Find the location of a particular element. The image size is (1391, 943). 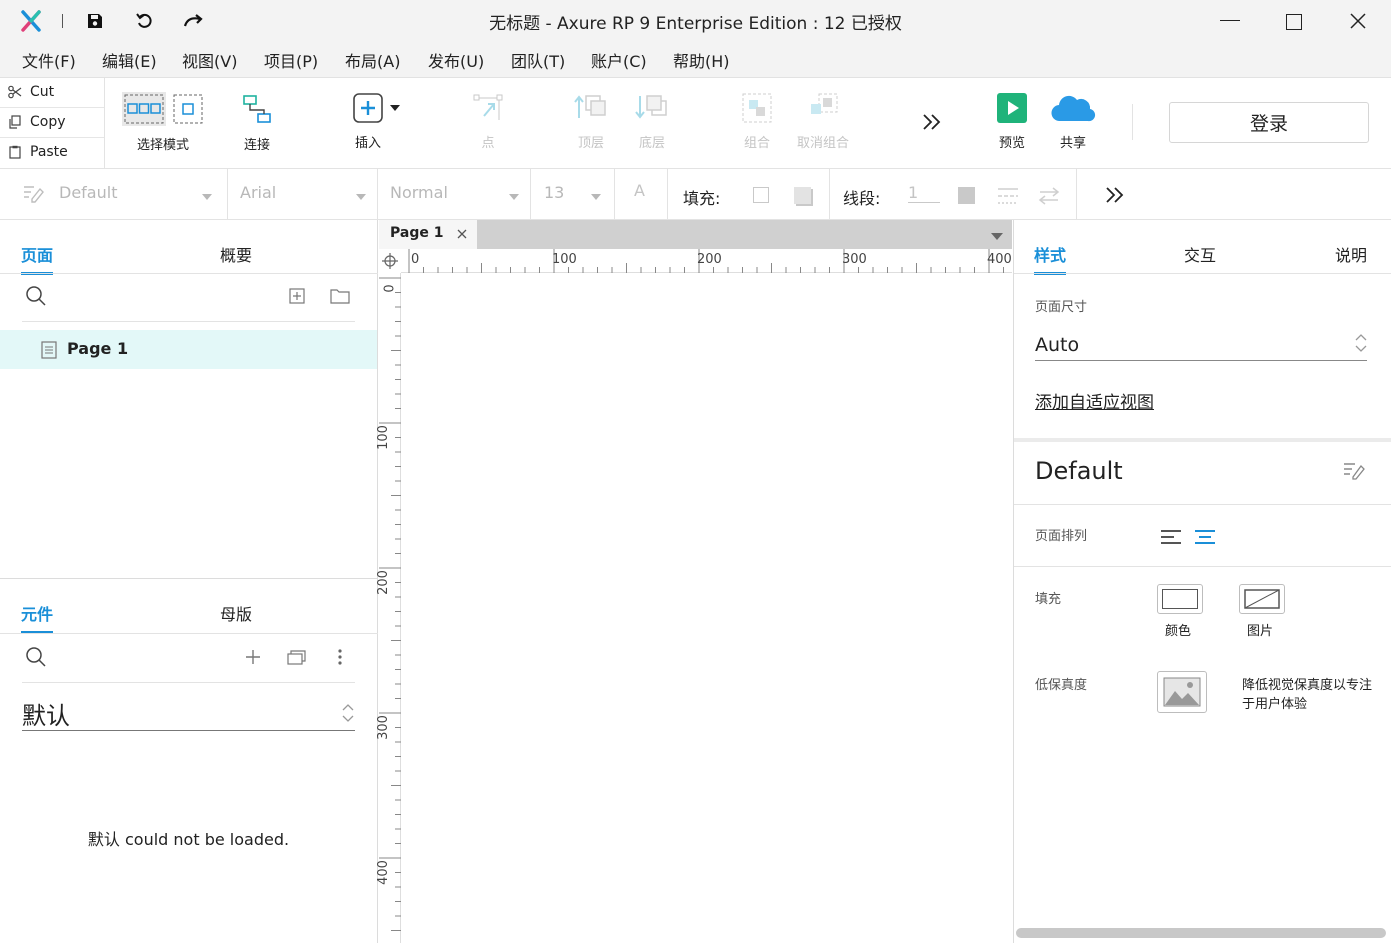

paste-button: Paste is located at coordinates (55, 152).